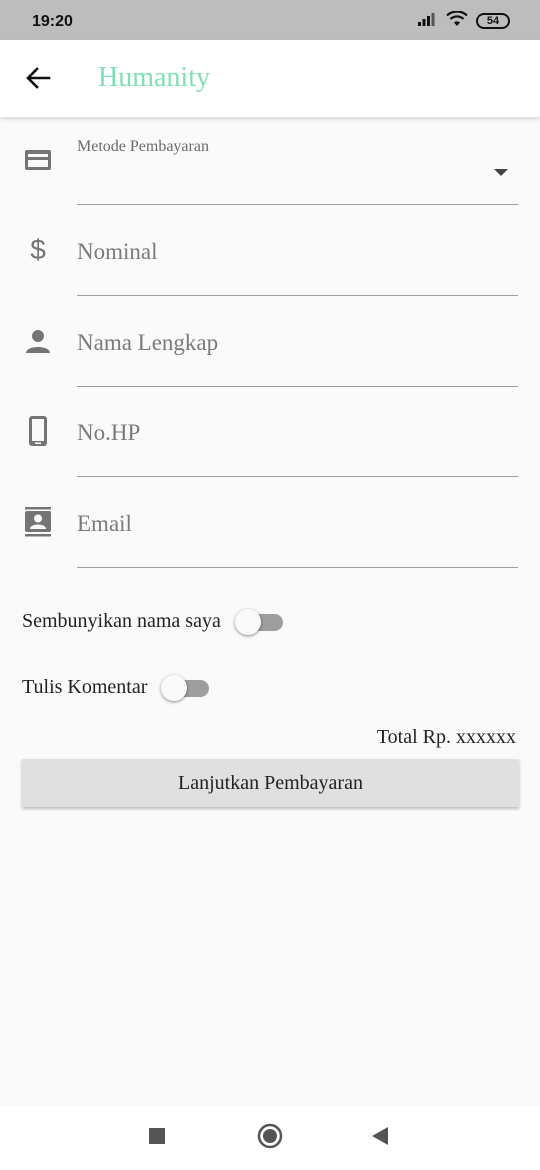  I want to click on write-comment-row: Tulis Komentar, so click(116, 687).